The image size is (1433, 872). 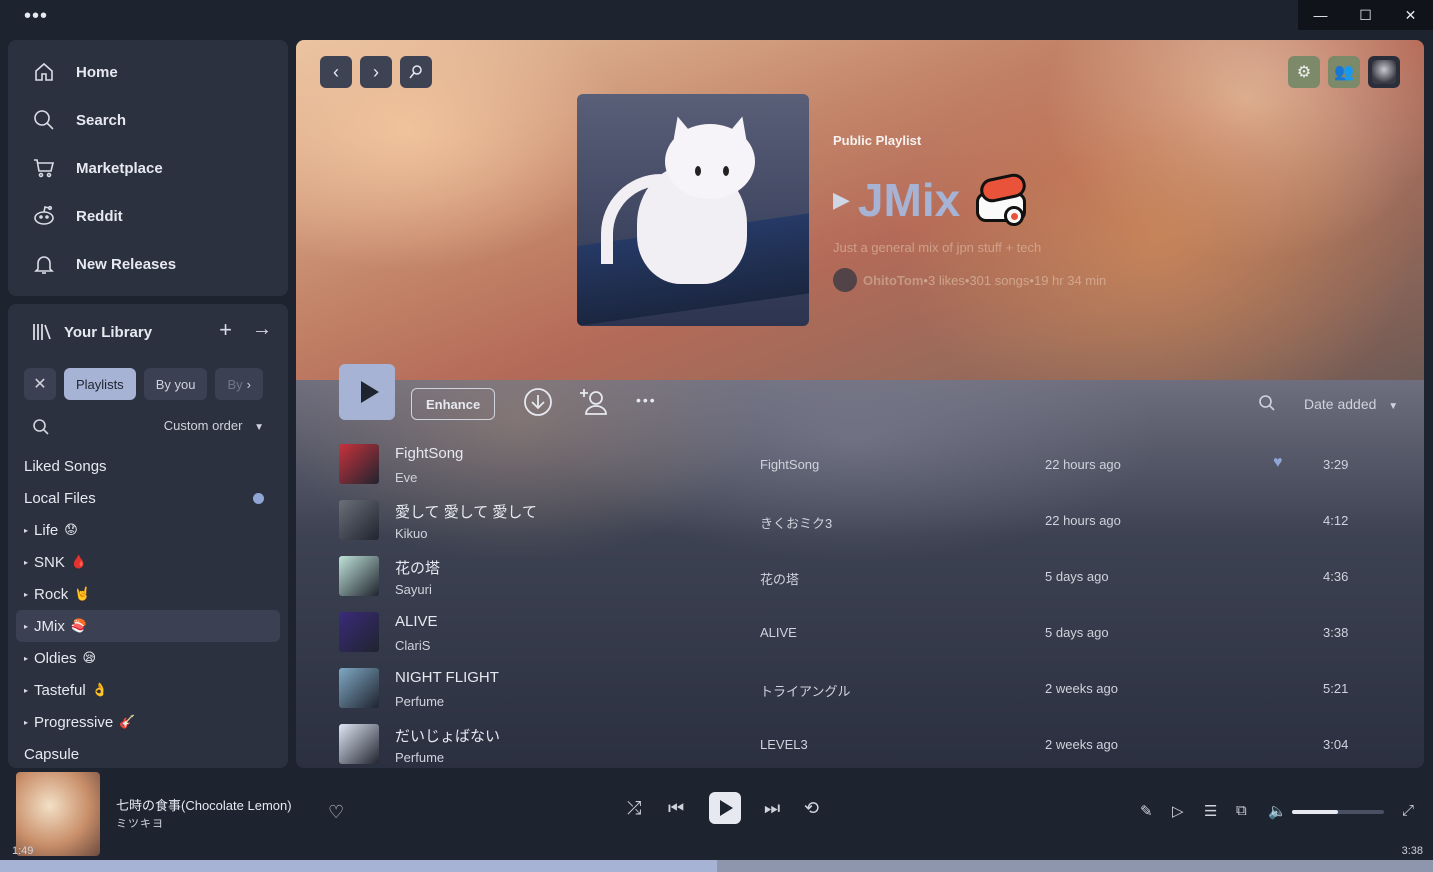 I want to click on playlist-cover, so click(x=693, y=210).